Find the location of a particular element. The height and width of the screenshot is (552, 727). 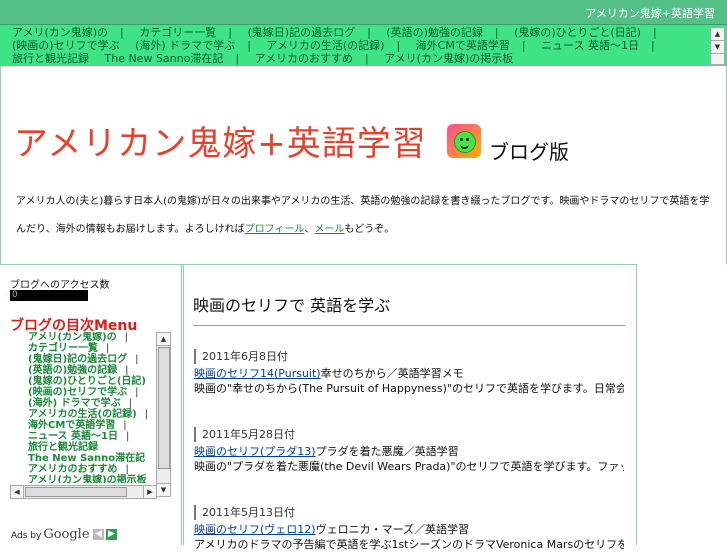

nav-item: アメリカのおすすめ is located at coordinates (304, 58).